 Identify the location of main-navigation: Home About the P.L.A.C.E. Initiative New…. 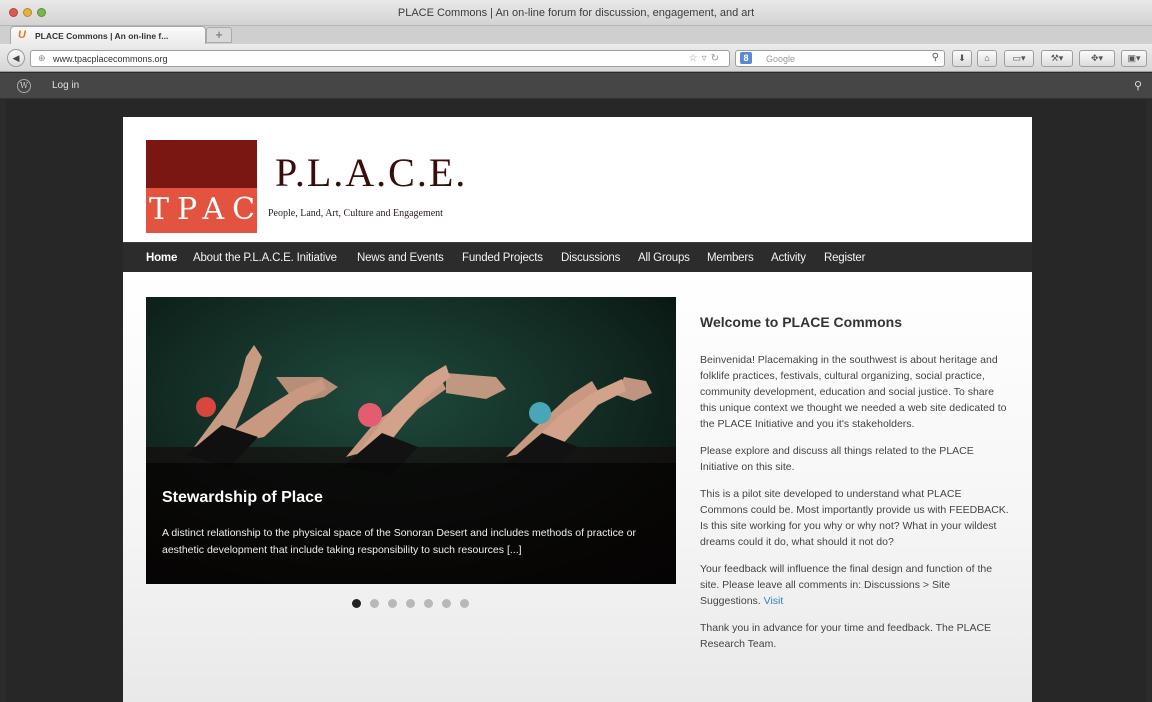
(577, 257).